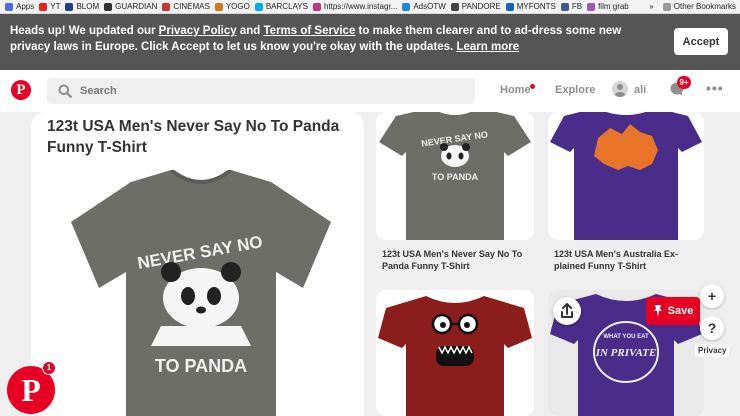 The height and width of the screenshot is (416, 740). I want to click on bookmark-item: AdsOTW, so click(424, 6).